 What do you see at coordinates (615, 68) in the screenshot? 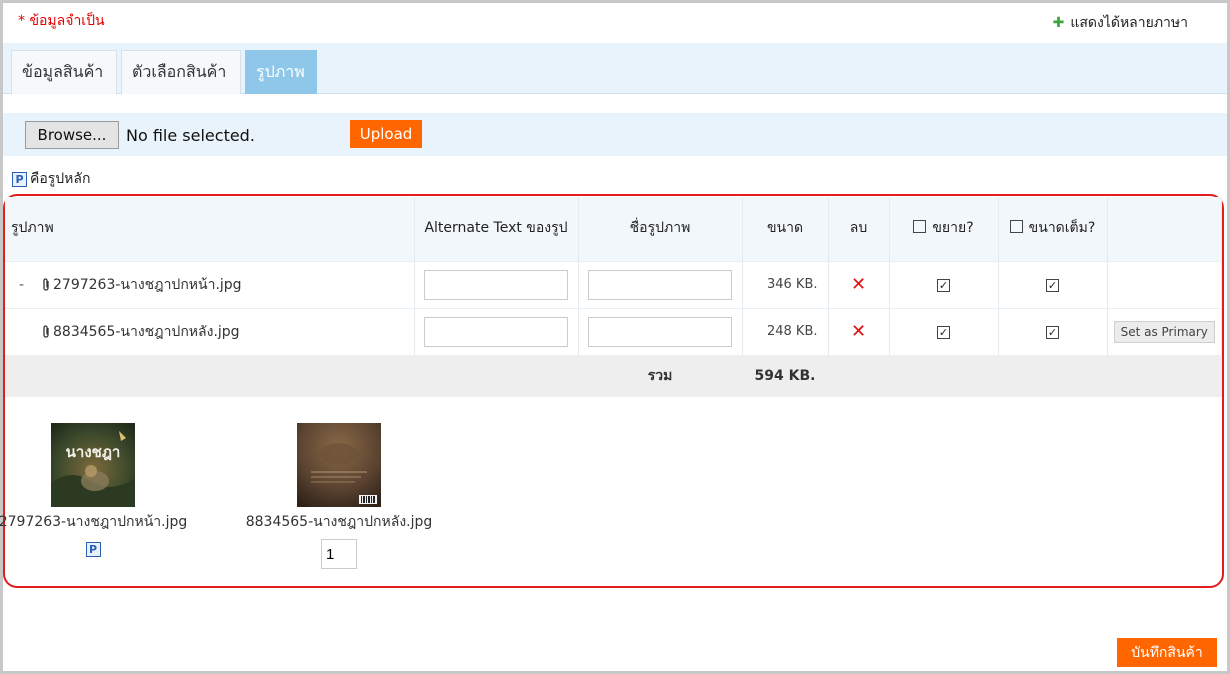
I see `tab-bar: ข้อมูลสินค้า ตัวเลือกสินค้า รูปภาพ` at bounding box center [615, 68].